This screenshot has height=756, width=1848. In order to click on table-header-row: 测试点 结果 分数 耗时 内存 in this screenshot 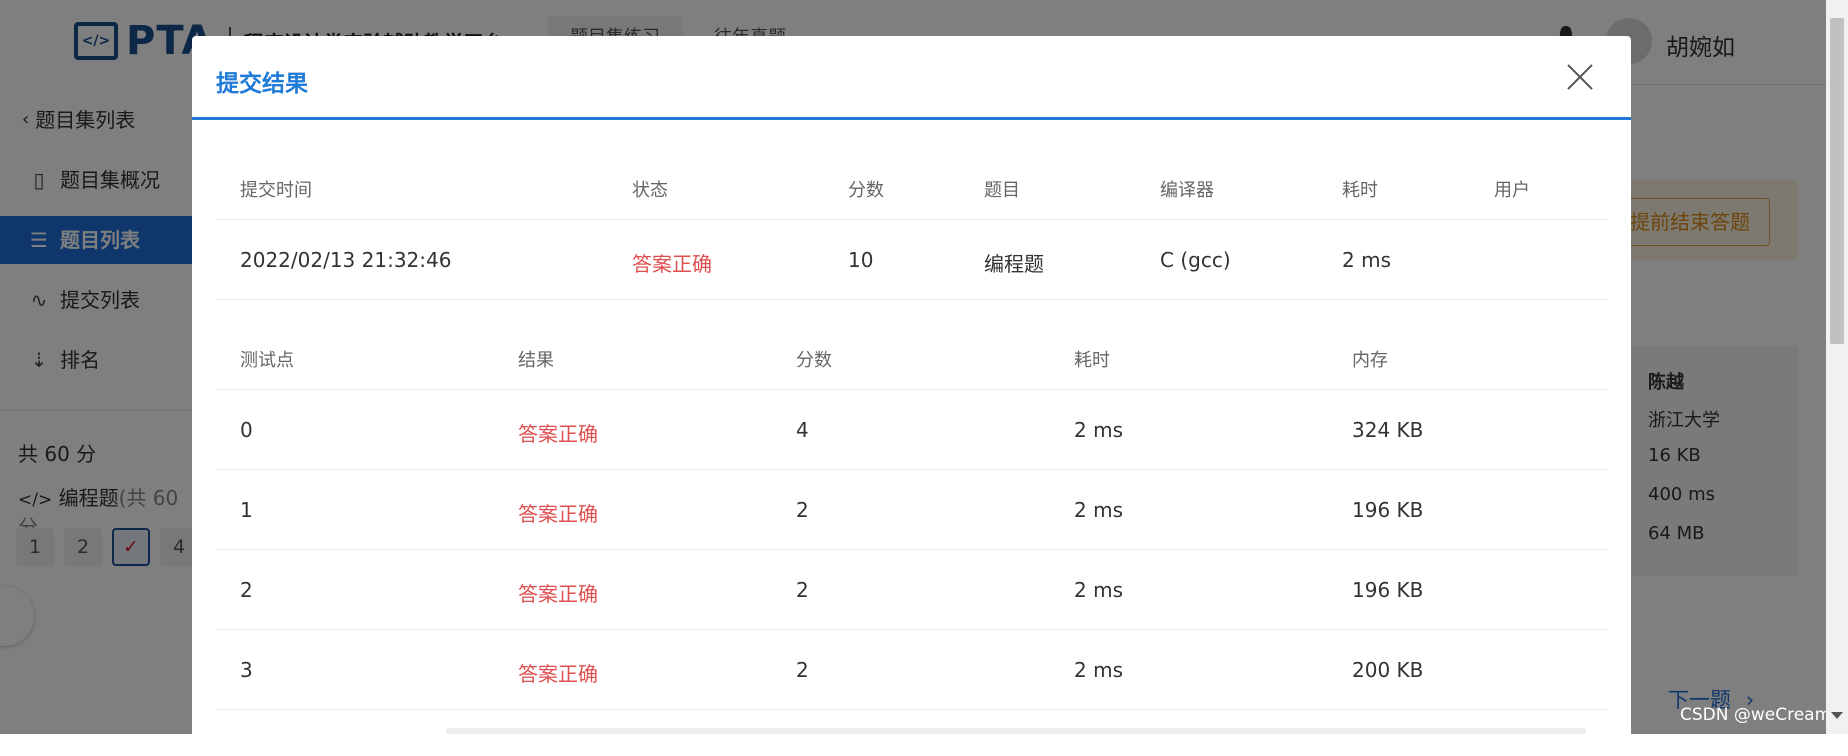, I will do `click(912, 350)`.